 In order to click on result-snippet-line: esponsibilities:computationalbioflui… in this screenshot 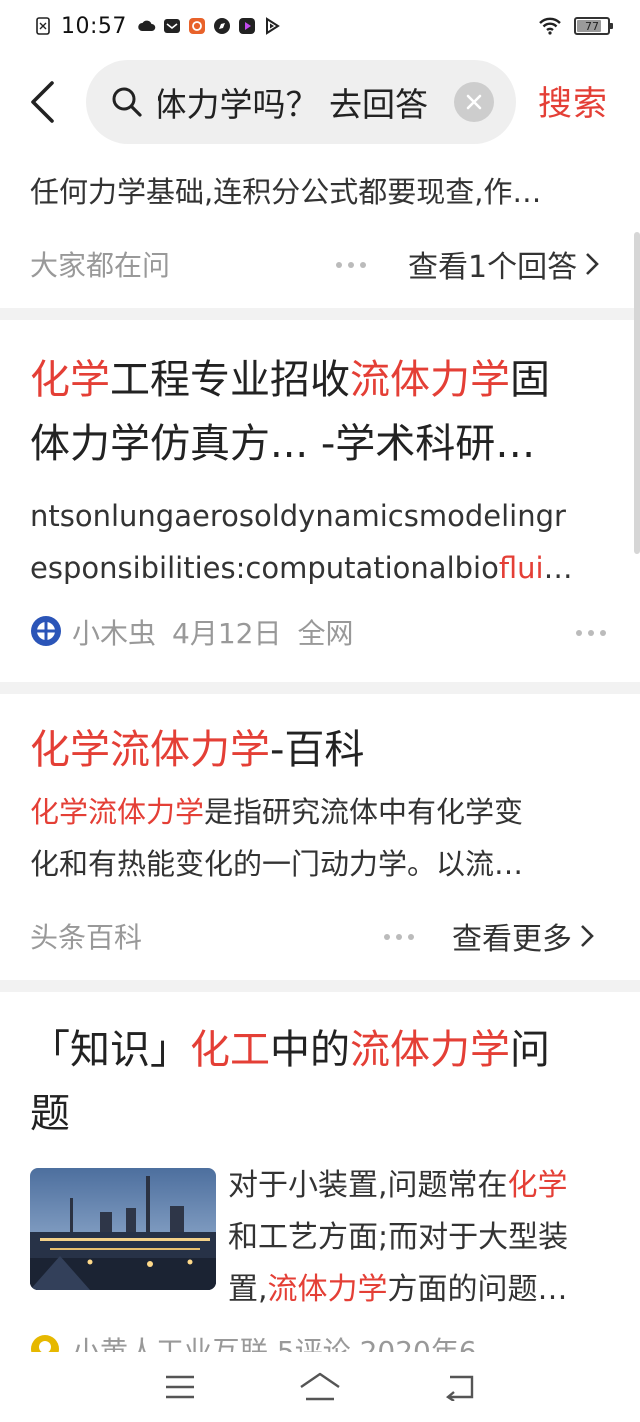, I will do `click(320, 568)`.